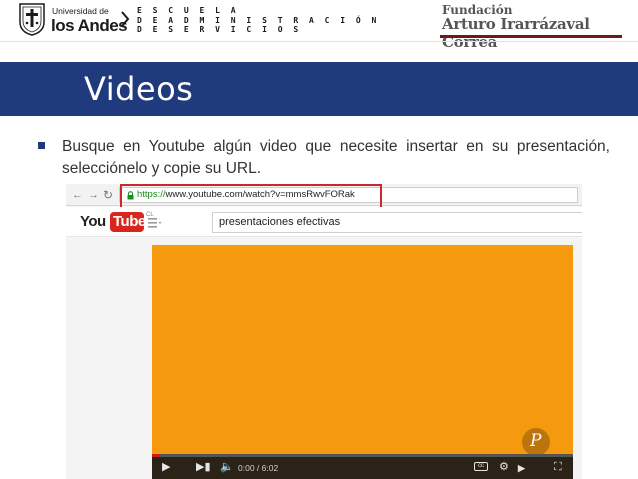  Describe the element at coordinates (362, 466) in the screenshot. I see `player-controls: ▶ ▶▮ 🔈 0:00 / 6:02 cc ⚙ ▶ ⛶` at that location.